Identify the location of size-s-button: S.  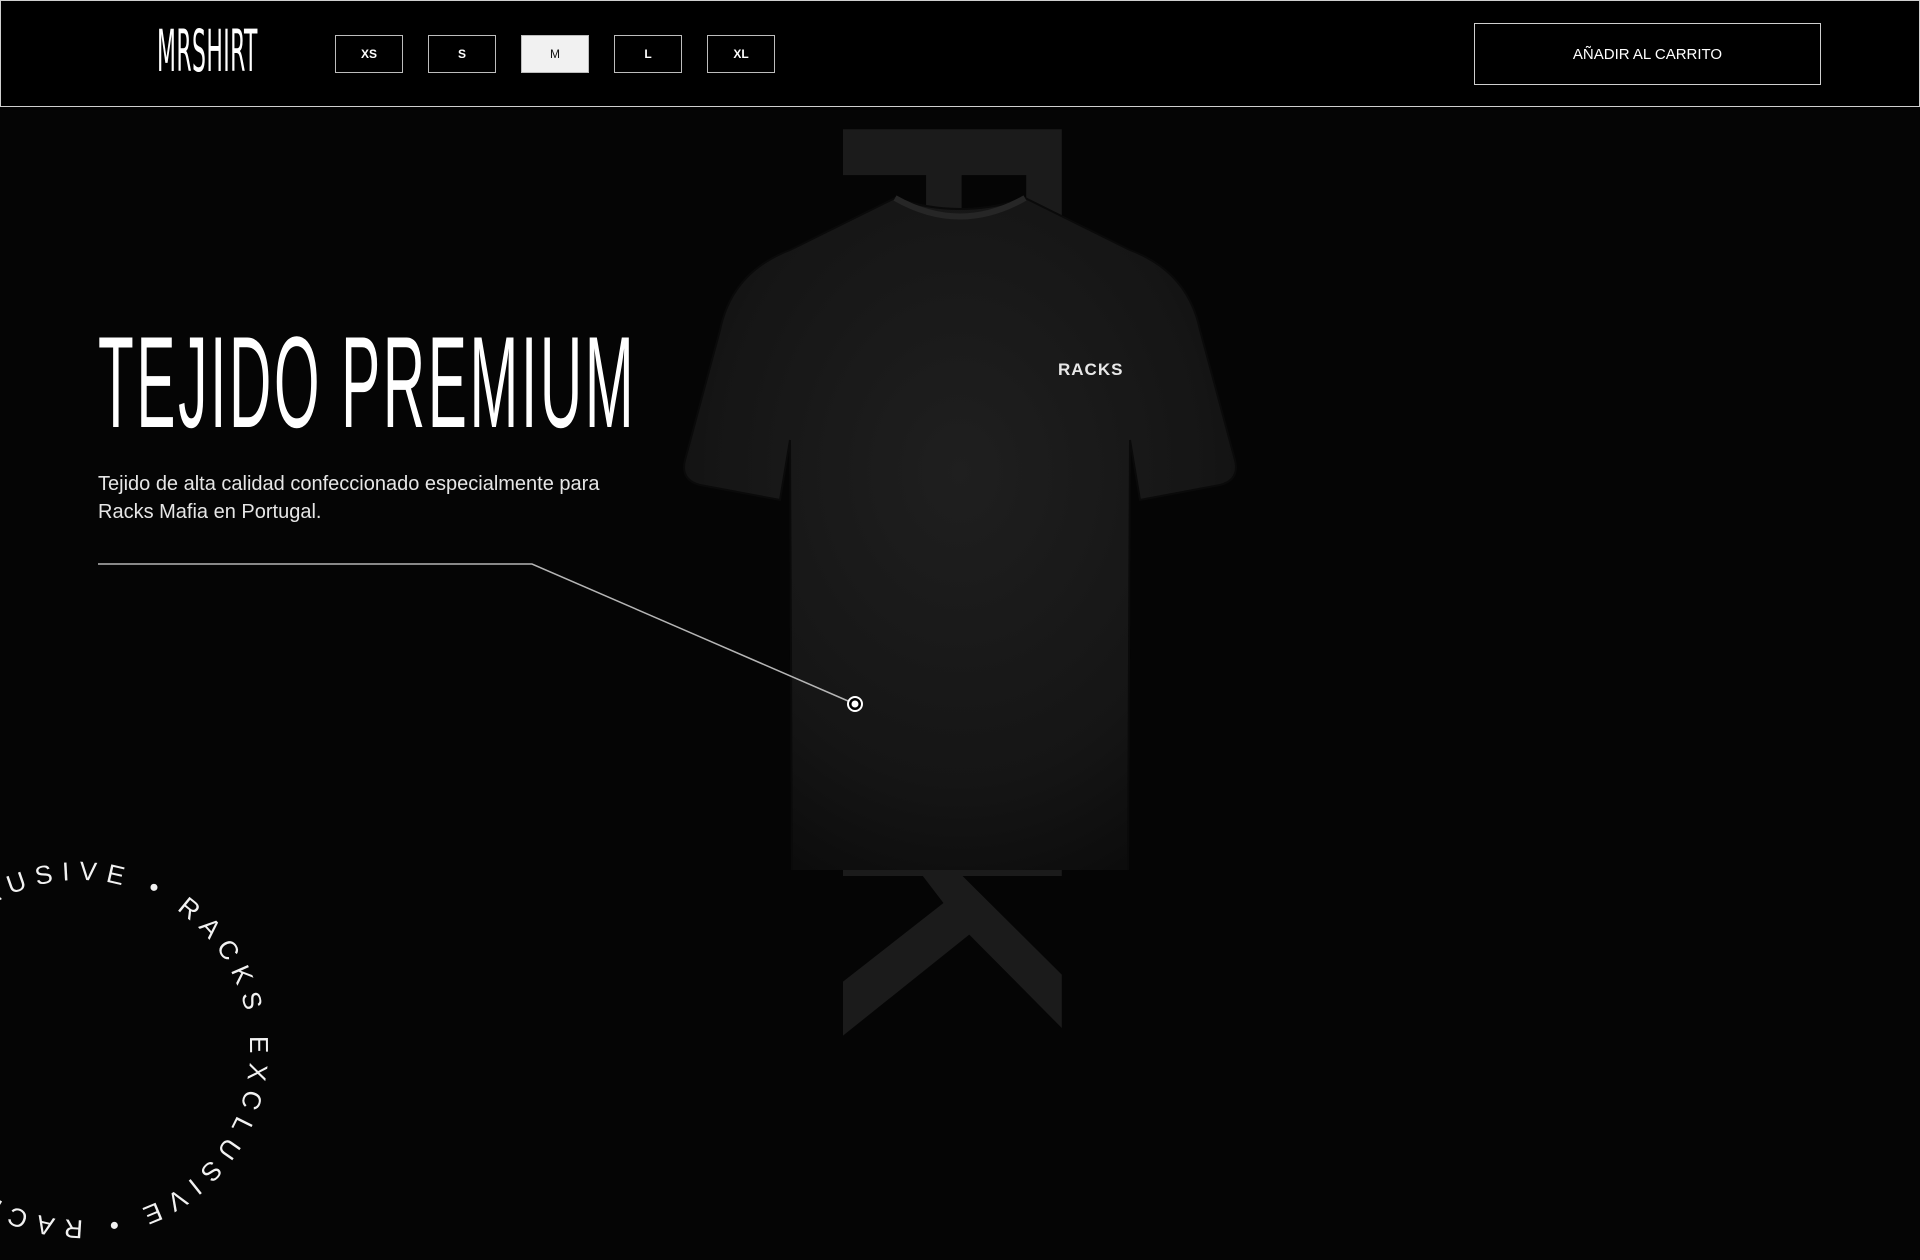
(462, 54).